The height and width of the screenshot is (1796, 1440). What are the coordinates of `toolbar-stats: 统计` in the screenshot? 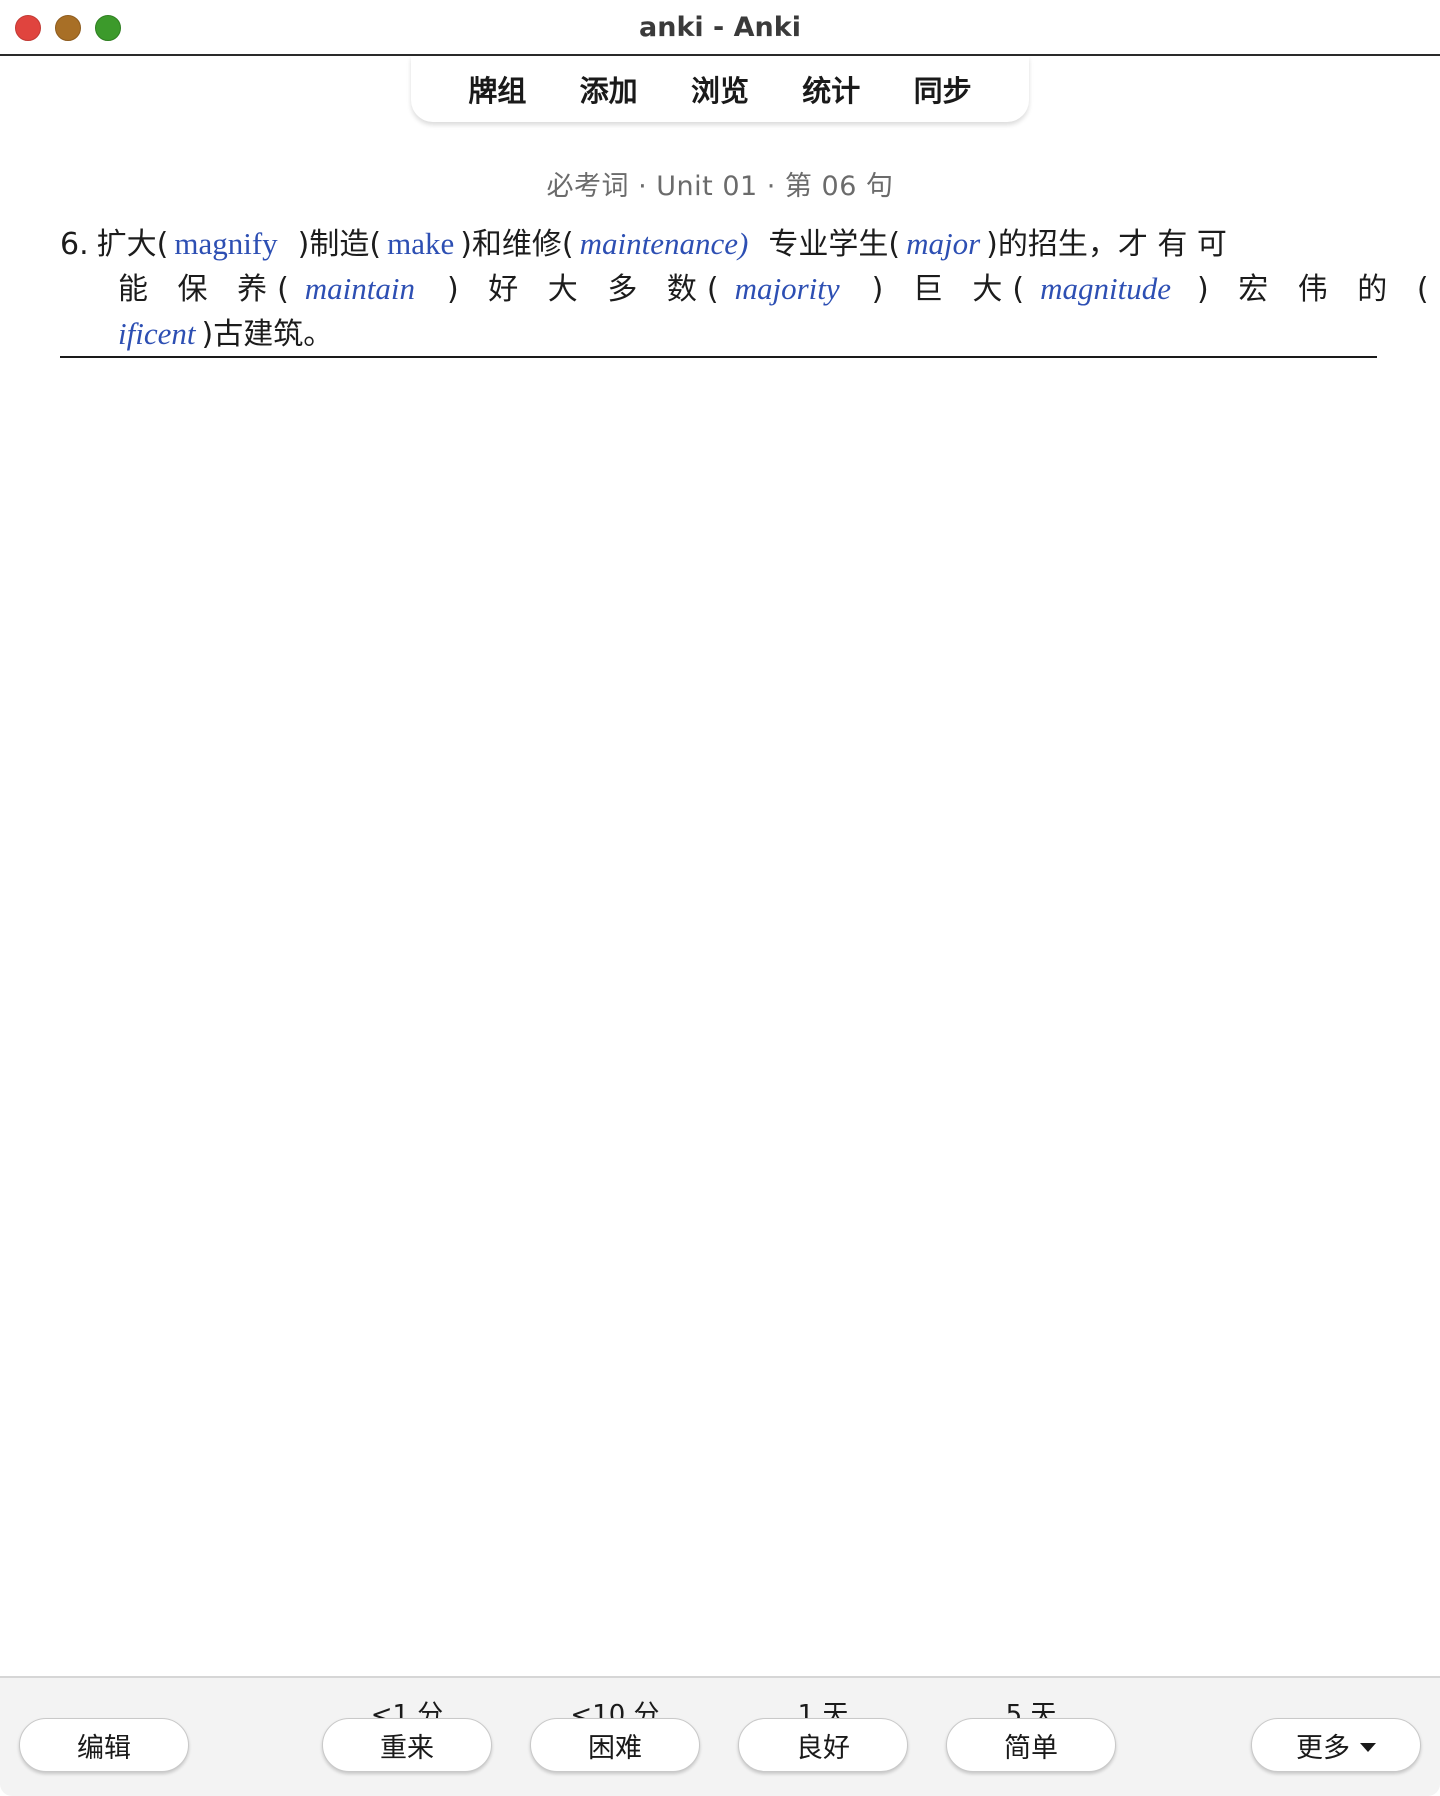 It's located at (831, 89).